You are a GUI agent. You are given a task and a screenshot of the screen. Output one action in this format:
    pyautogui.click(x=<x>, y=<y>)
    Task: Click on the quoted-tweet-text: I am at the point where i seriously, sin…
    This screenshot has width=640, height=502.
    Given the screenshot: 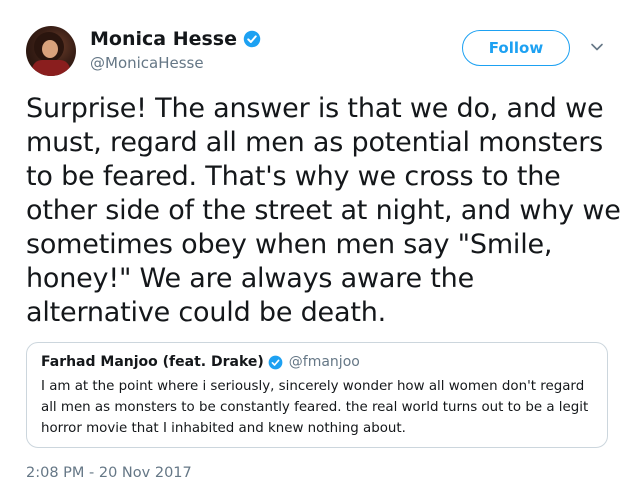 What is the action you would take?
    pyautogui.click(x=315, y=407)
    